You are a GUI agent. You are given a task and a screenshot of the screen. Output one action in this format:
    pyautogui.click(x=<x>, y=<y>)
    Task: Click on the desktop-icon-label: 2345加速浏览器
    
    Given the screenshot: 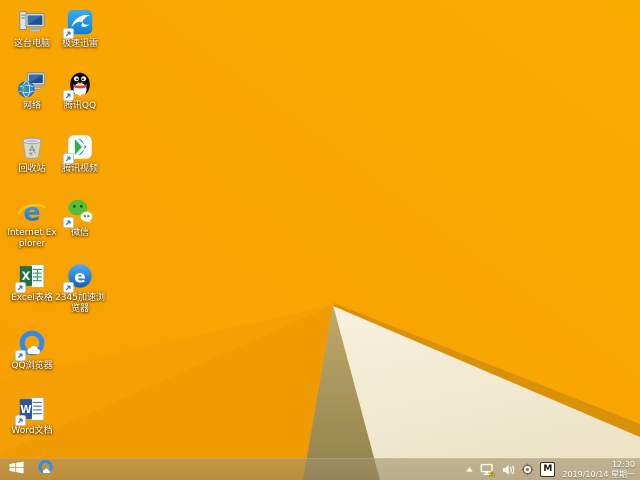 What is the action you would take?
    pyautogui.click(x=80, y=303)
    